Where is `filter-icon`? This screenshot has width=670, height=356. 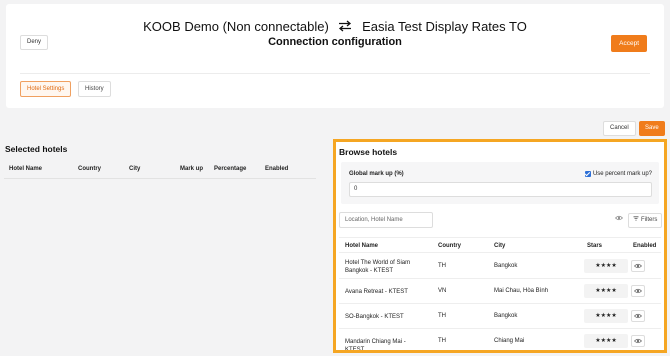 filter-icon is located at coordinates (636, 220).